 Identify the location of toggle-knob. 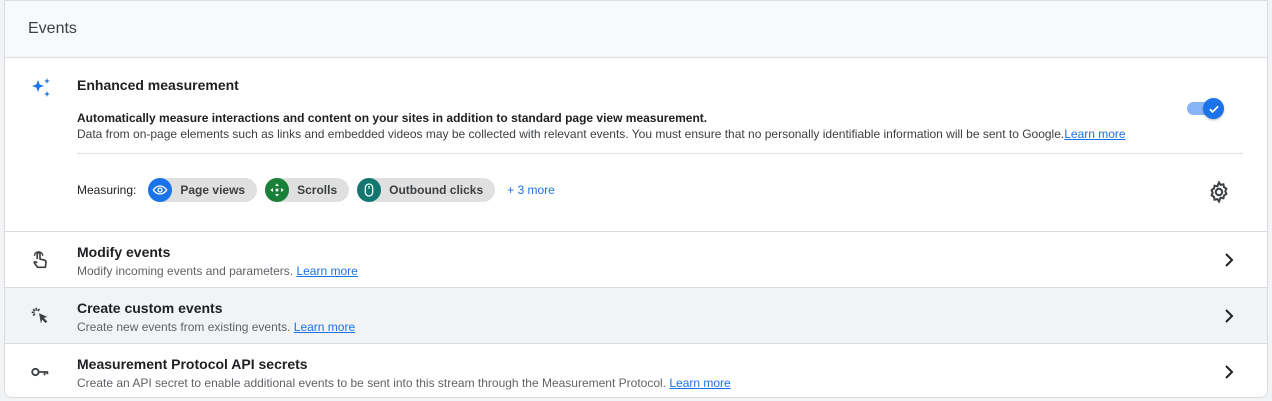
(1213, 108).